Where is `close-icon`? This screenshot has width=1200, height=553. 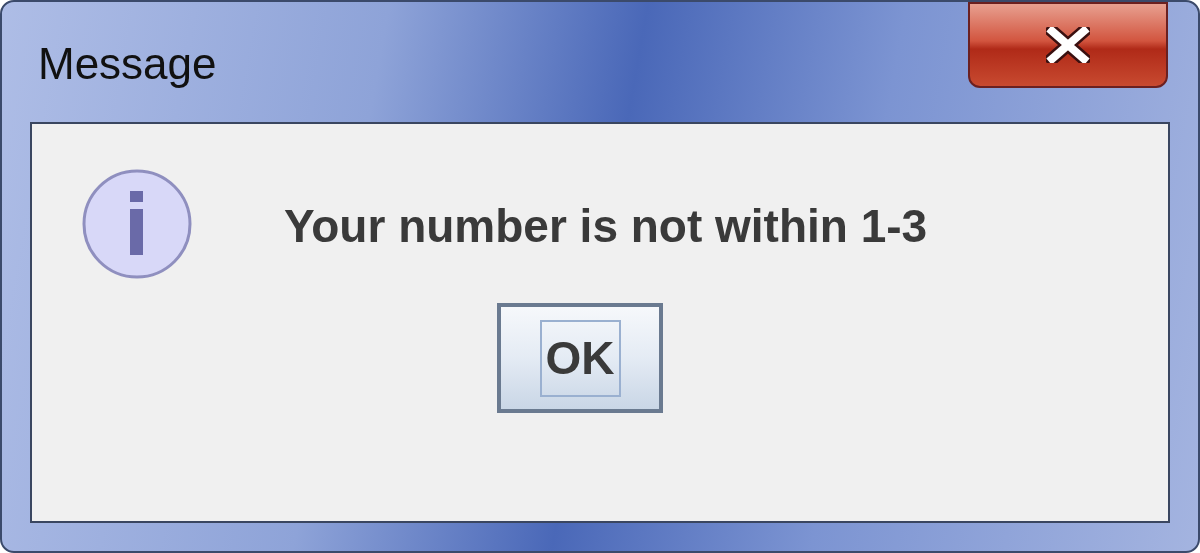
close-icon is located at coordinates (1068, 45).